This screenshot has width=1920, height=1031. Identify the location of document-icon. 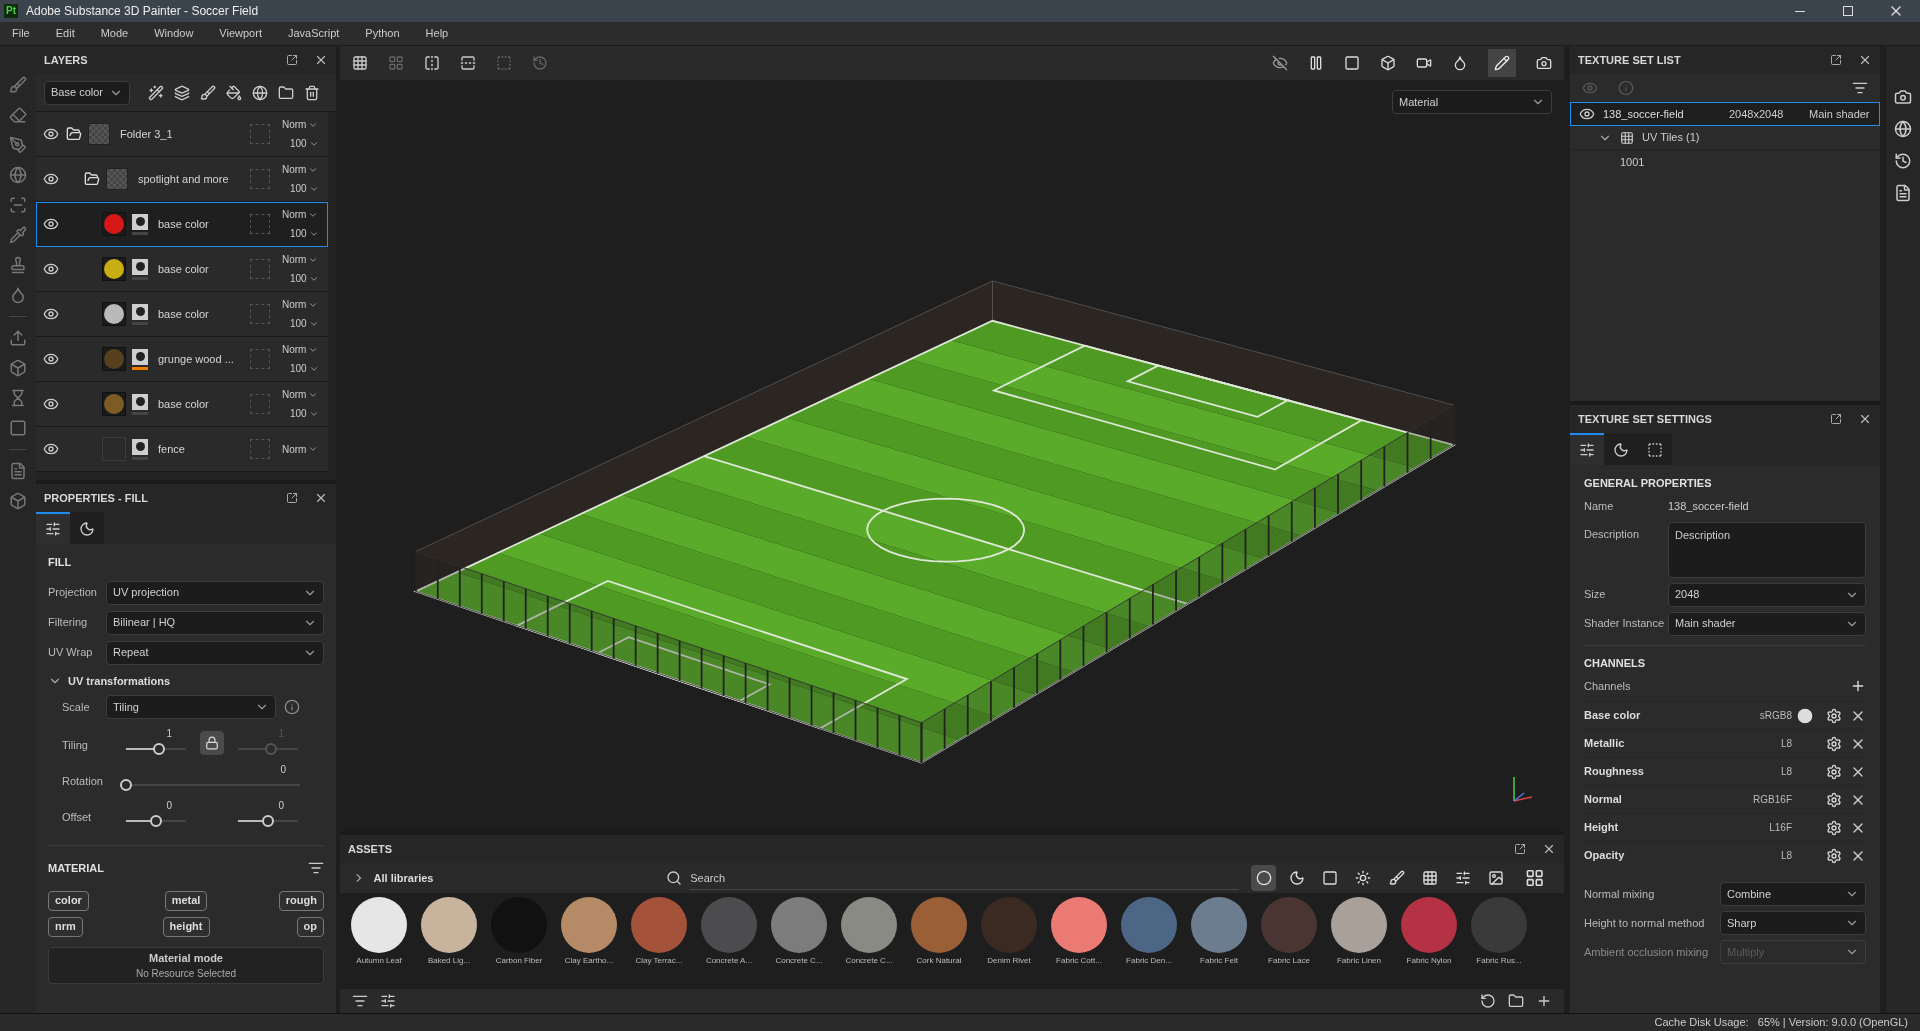
(1903, 193).